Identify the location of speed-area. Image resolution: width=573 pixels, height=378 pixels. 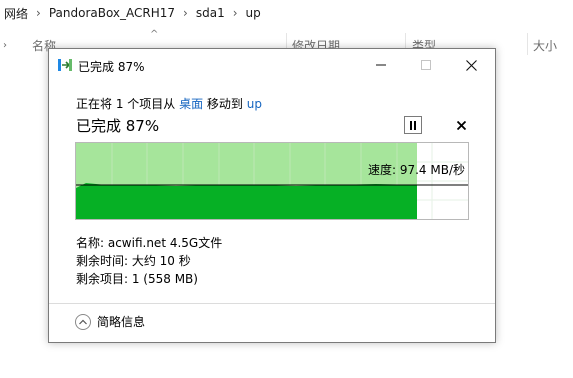
(246, 201).